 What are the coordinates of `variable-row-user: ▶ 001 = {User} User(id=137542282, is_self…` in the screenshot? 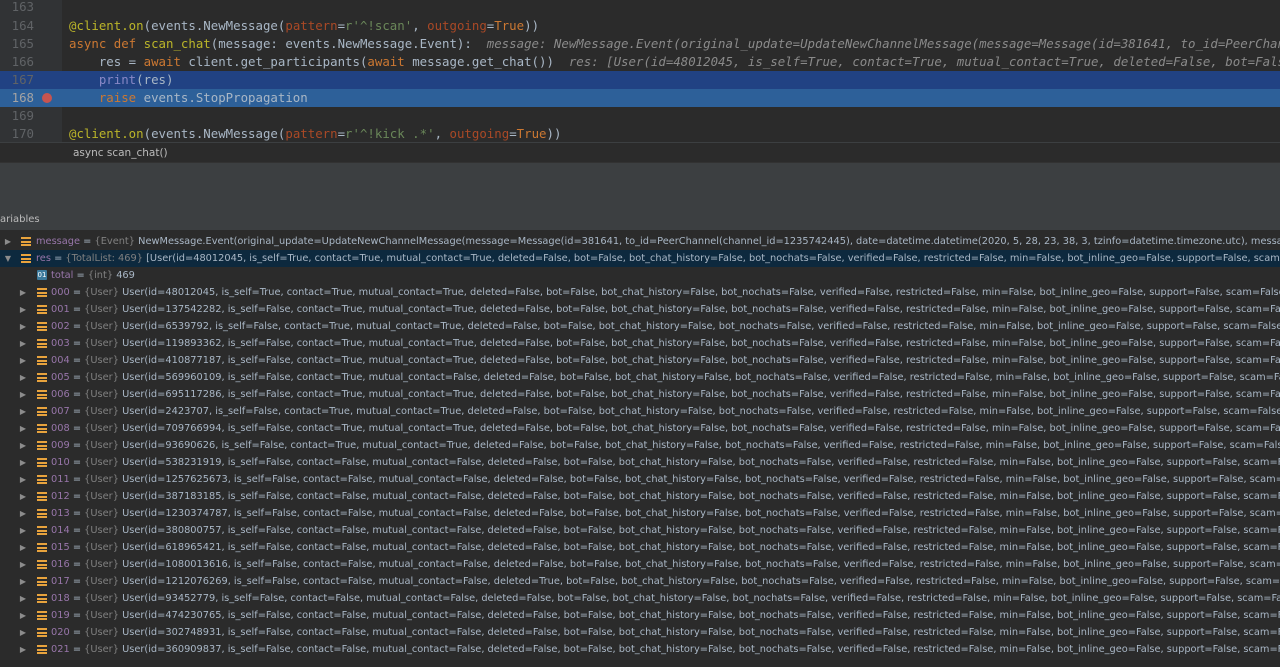 It's located at (640, 309).